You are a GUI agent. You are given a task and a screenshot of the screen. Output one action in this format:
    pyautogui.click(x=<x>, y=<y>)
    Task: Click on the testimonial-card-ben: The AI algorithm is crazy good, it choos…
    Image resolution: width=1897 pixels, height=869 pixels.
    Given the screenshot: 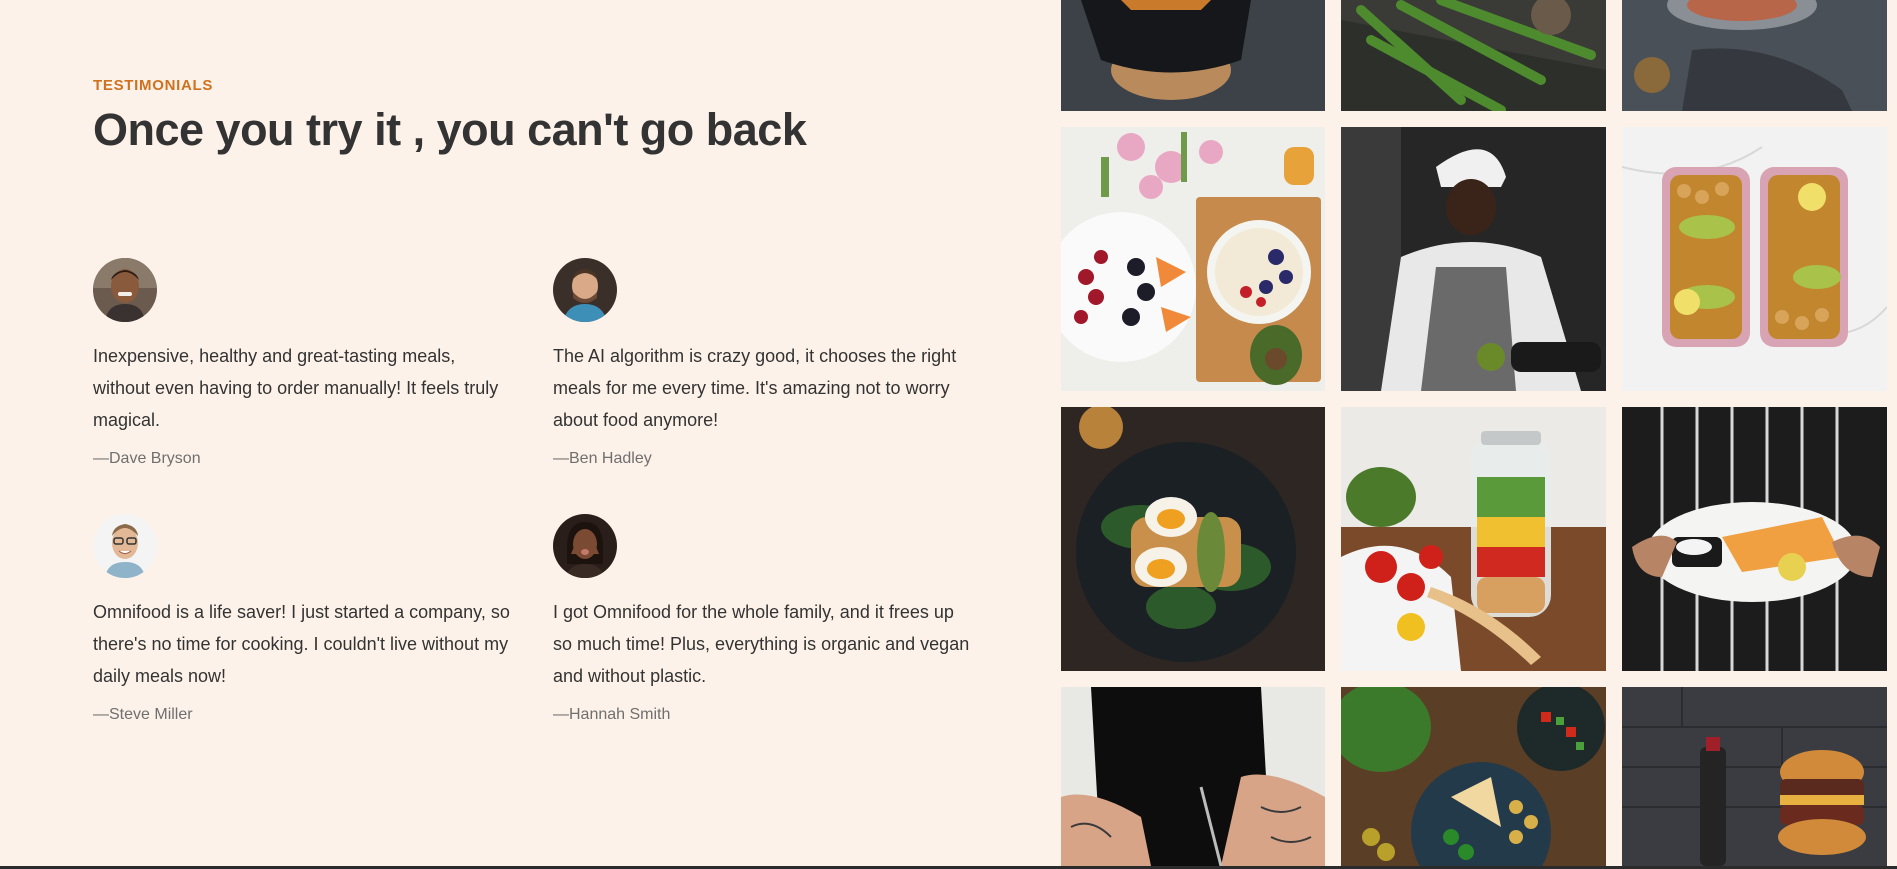 What is the action you would take?
    pyautogui.click(x=763, y=363)
    